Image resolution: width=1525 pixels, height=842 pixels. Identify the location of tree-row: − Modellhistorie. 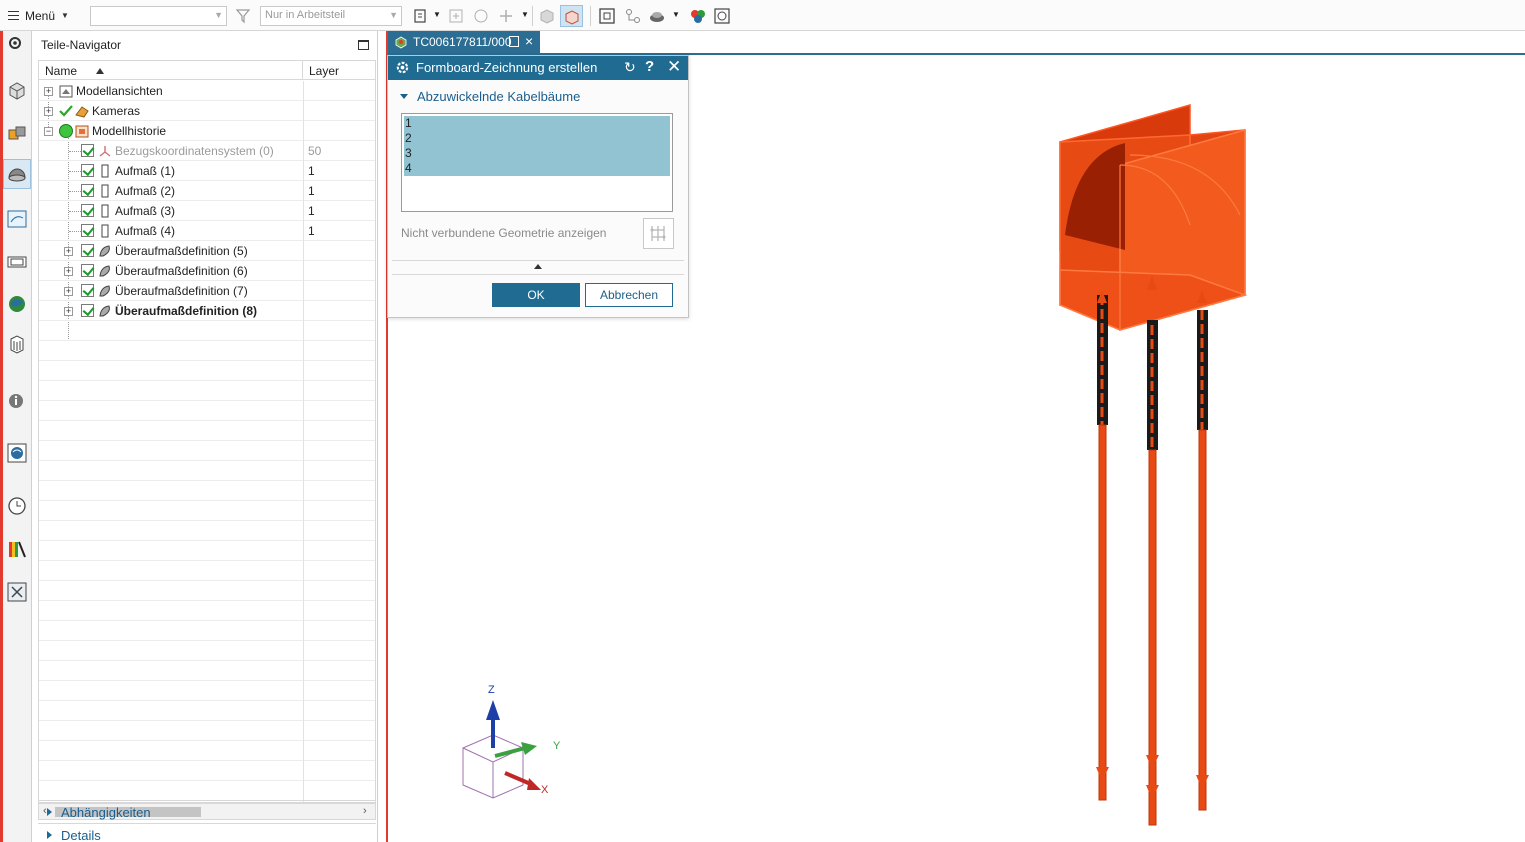
(207, 131).